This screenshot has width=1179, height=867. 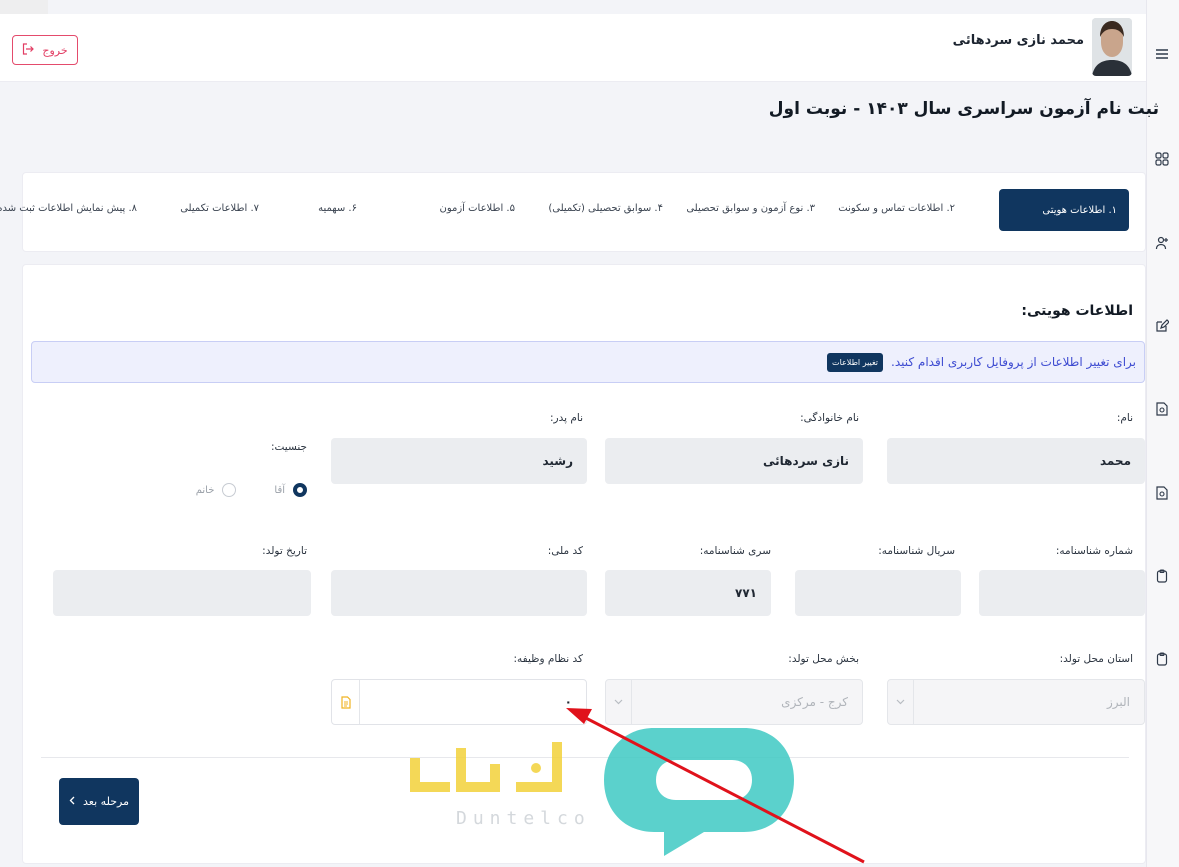 I want to click on birth-province-value: البرز, so click(x=1118, y=702).